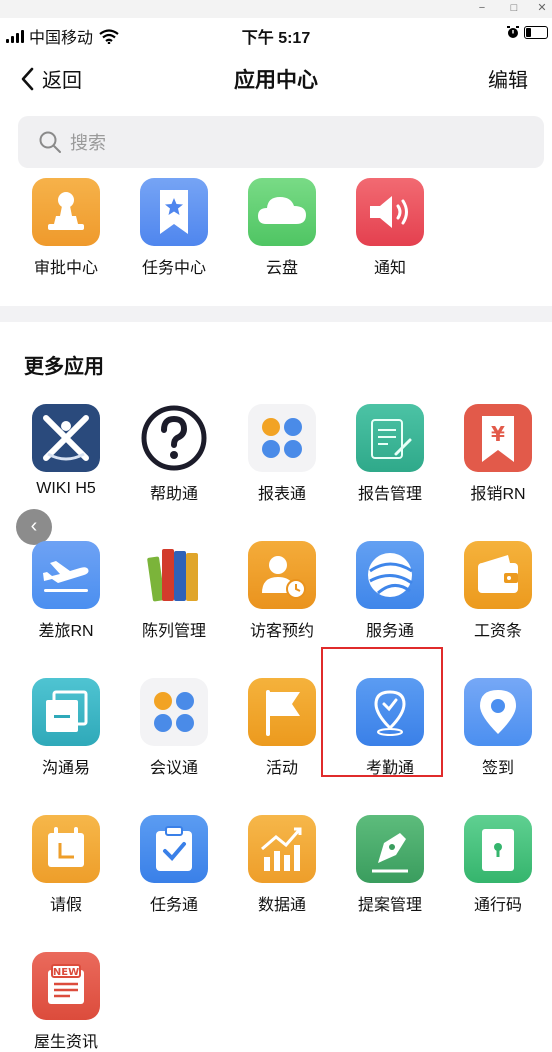 The width and height of the screenshot is (552, 1052). I want to click on app-label: 签到, so click(497, 768).